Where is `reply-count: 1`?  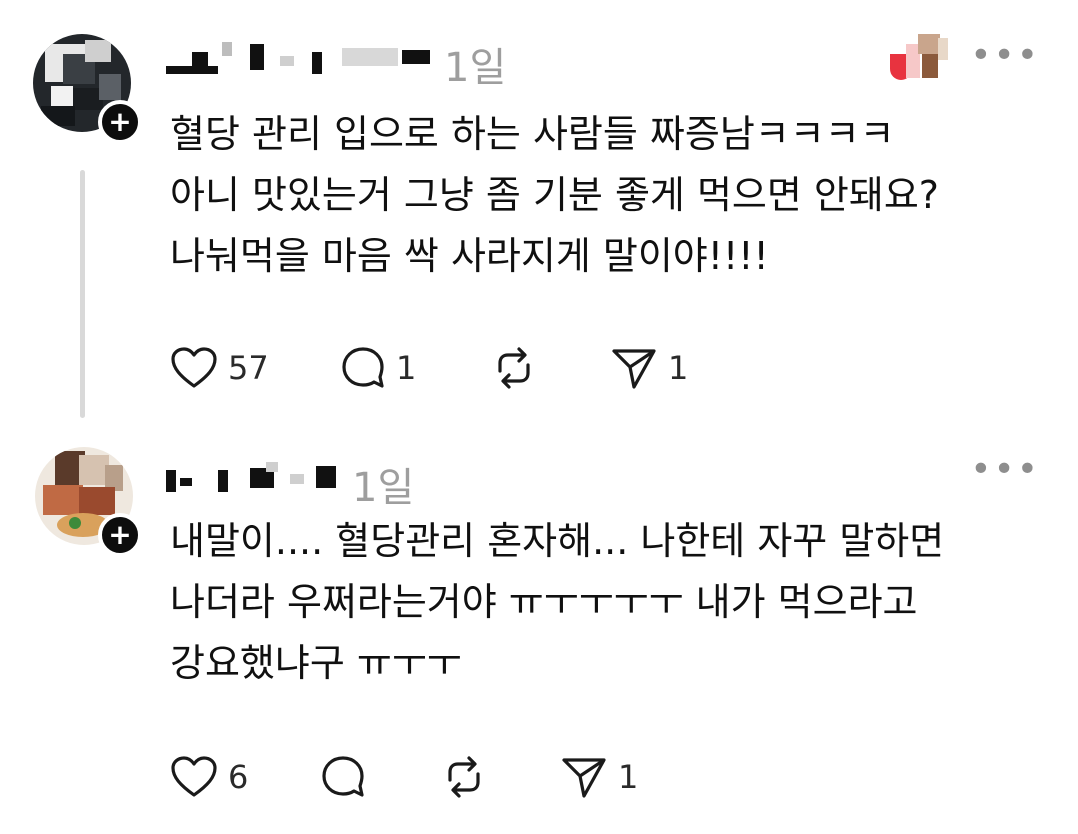
reply-count: 1 is located at coordinates (406, 368).